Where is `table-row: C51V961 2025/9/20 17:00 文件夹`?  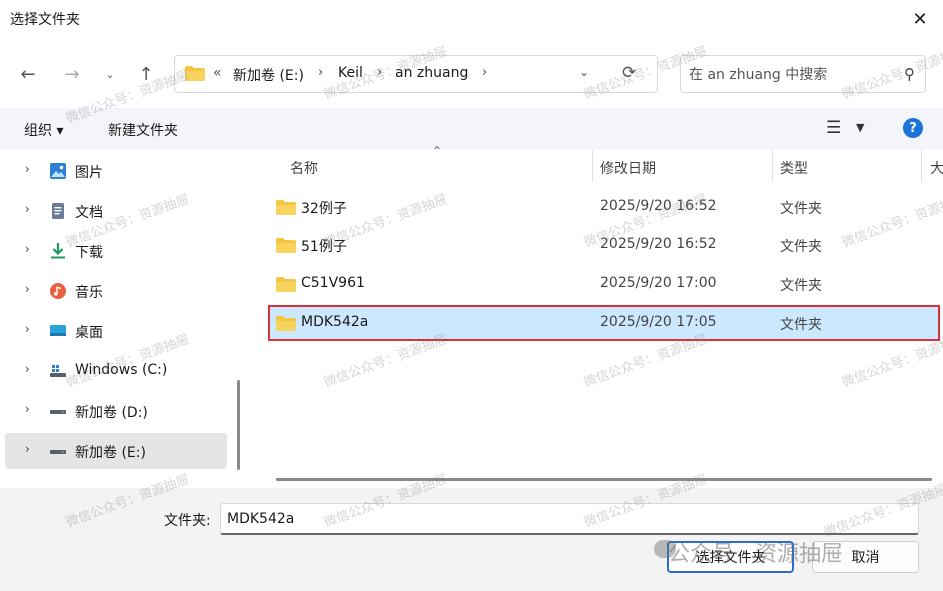 table-row: C51V961 2025/9/20 17:00 文件夹 is located at coordinates (604, 284).